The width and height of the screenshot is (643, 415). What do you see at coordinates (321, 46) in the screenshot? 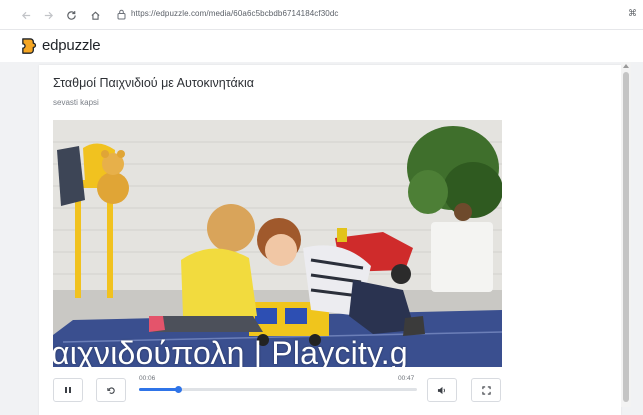
I see `site-header: edpuzzle` at bounding box center [321, 46].